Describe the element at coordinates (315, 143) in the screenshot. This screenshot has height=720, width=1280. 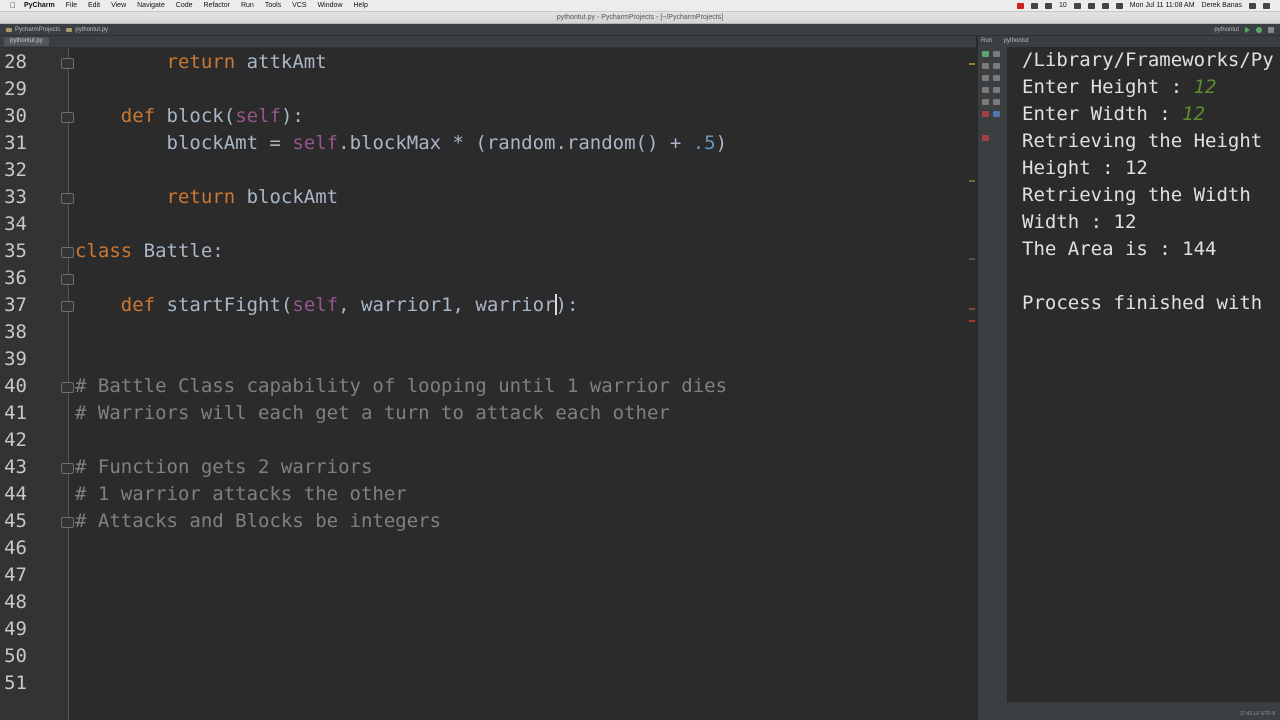
I see `self-ref: self` at that location.